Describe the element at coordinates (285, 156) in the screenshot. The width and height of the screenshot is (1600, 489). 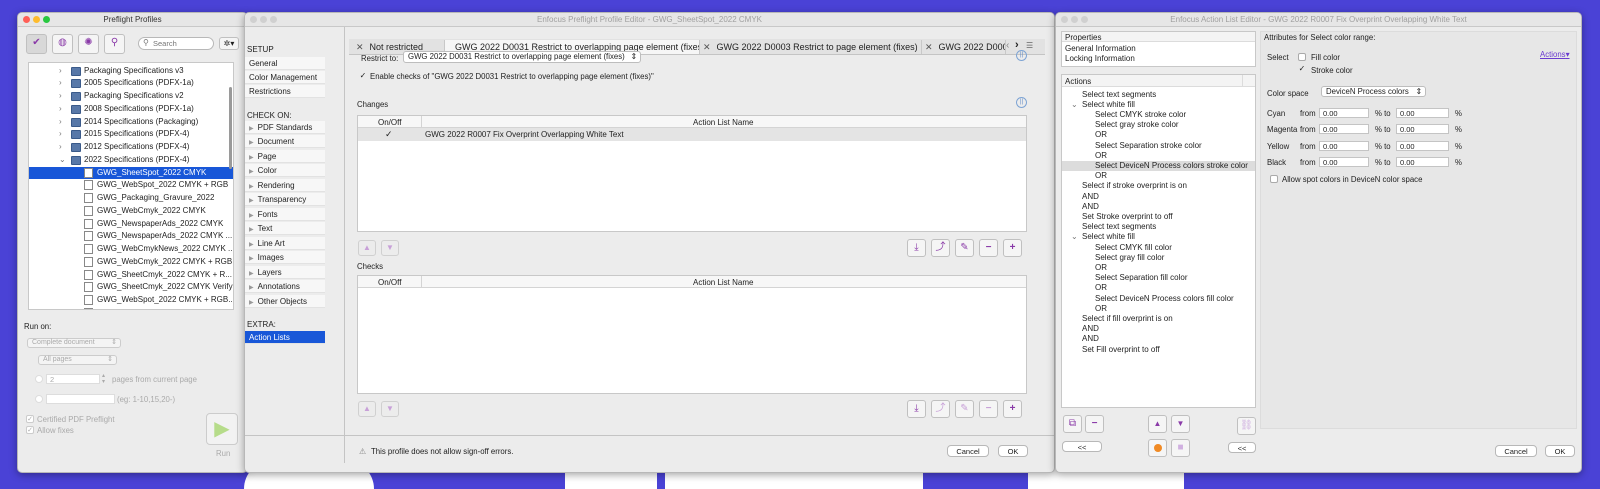
I see `nav-item: ▶ Page` at that location.